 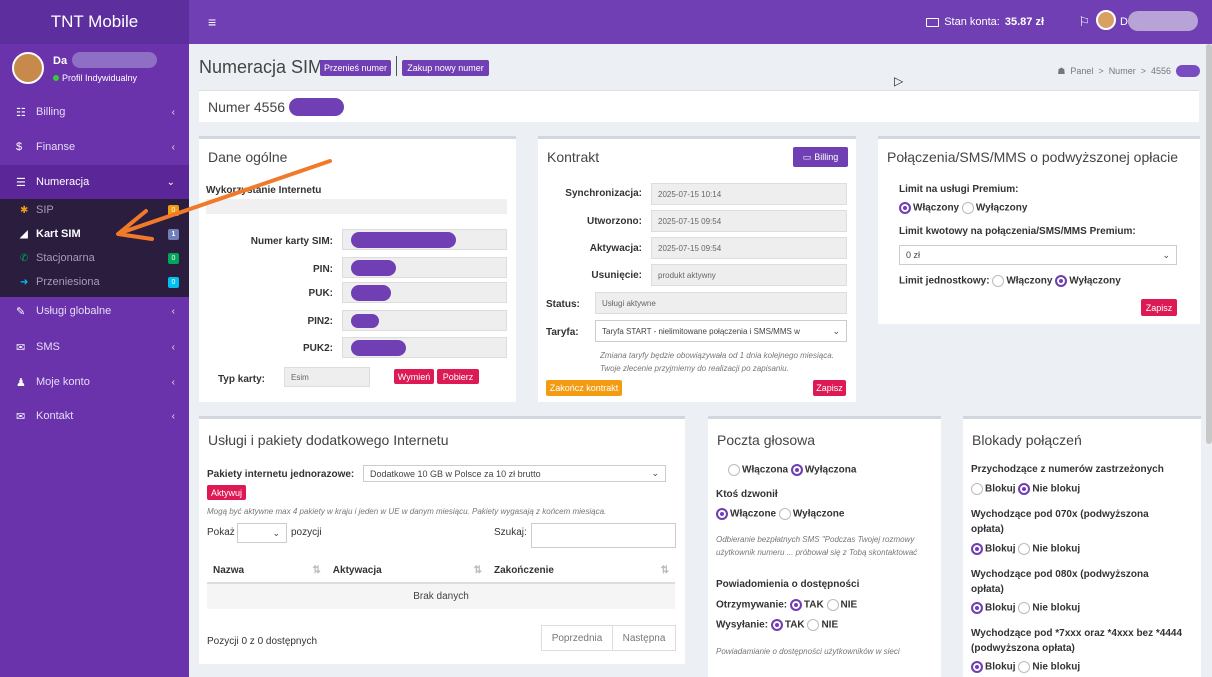 What do you see at coordinates (577, 638) in the screenshot?
I see `prev-page-button: Poprzednia` at bounding box center [577, 638].